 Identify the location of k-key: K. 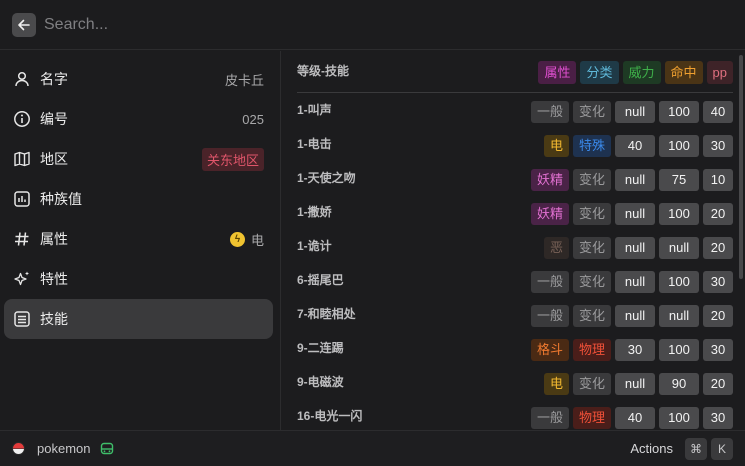
(722, 448).